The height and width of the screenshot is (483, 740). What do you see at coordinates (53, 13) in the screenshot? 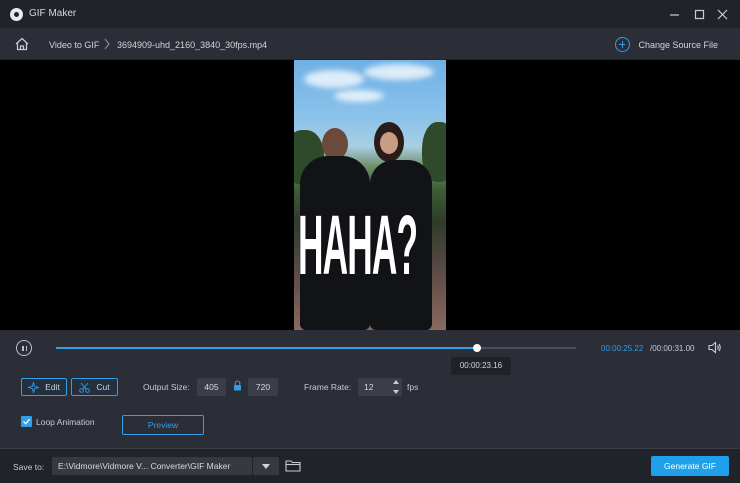
I see `window-title: GIF Maker` at bounding box center [53, 13].